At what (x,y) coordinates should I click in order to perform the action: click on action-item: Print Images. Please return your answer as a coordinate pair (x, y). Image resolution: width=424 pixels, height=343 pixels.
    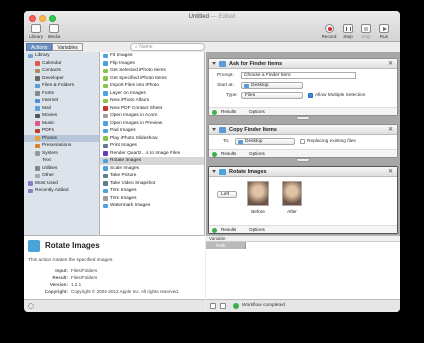
    Looking at the image, I should click on (152, 146).